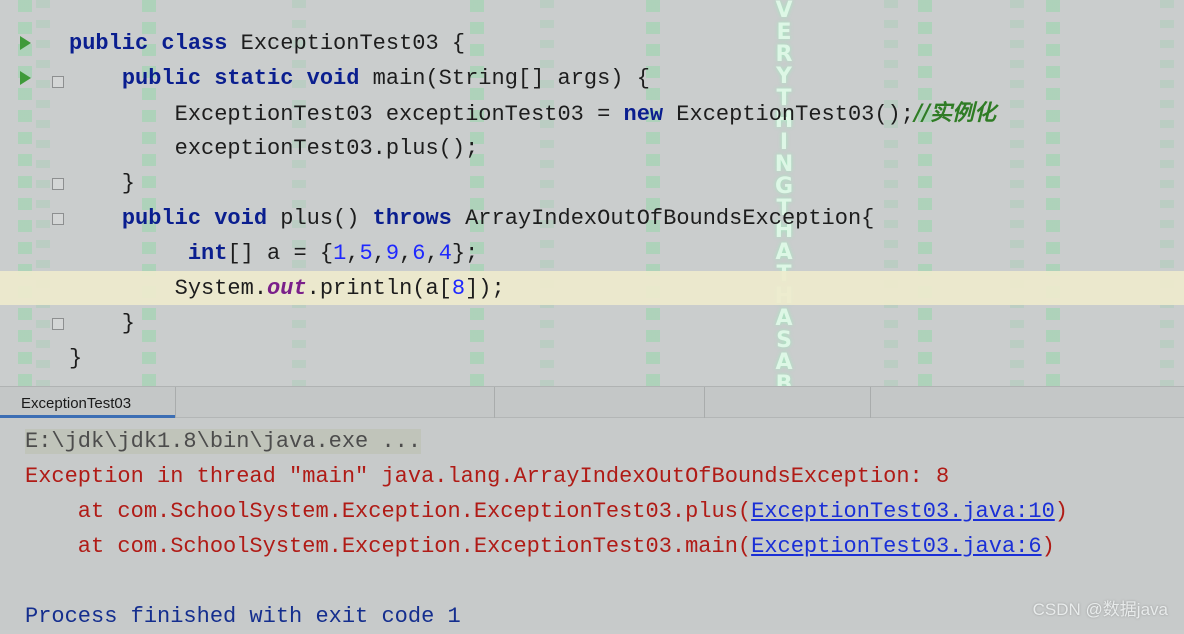  I want to click on code-token: class, so click(194, 43).